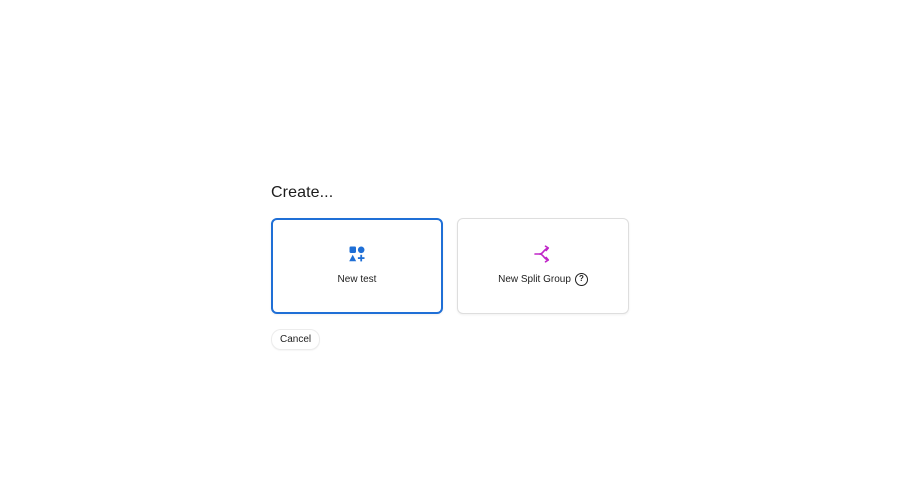 The height and width of the screenshot is (484, 900). Describe the element at coordinates (543, 254) in the screenshot. I see `split-arrows-icon` at that location.